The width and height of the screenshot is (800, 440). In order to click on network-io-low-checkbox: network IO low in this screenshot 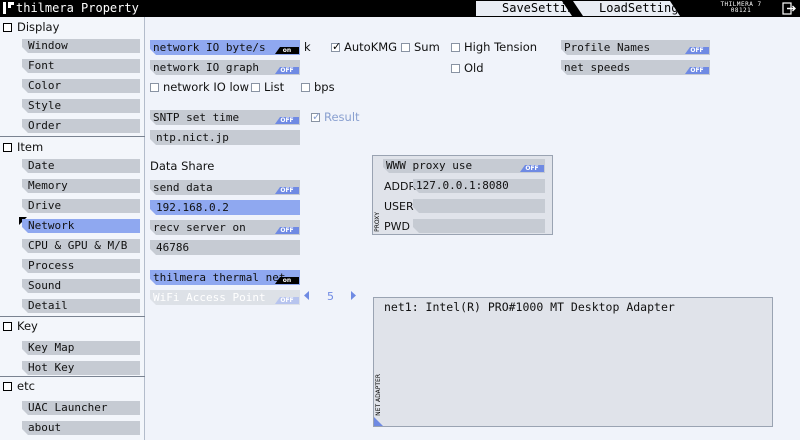, I will do `click(199, 87)`.